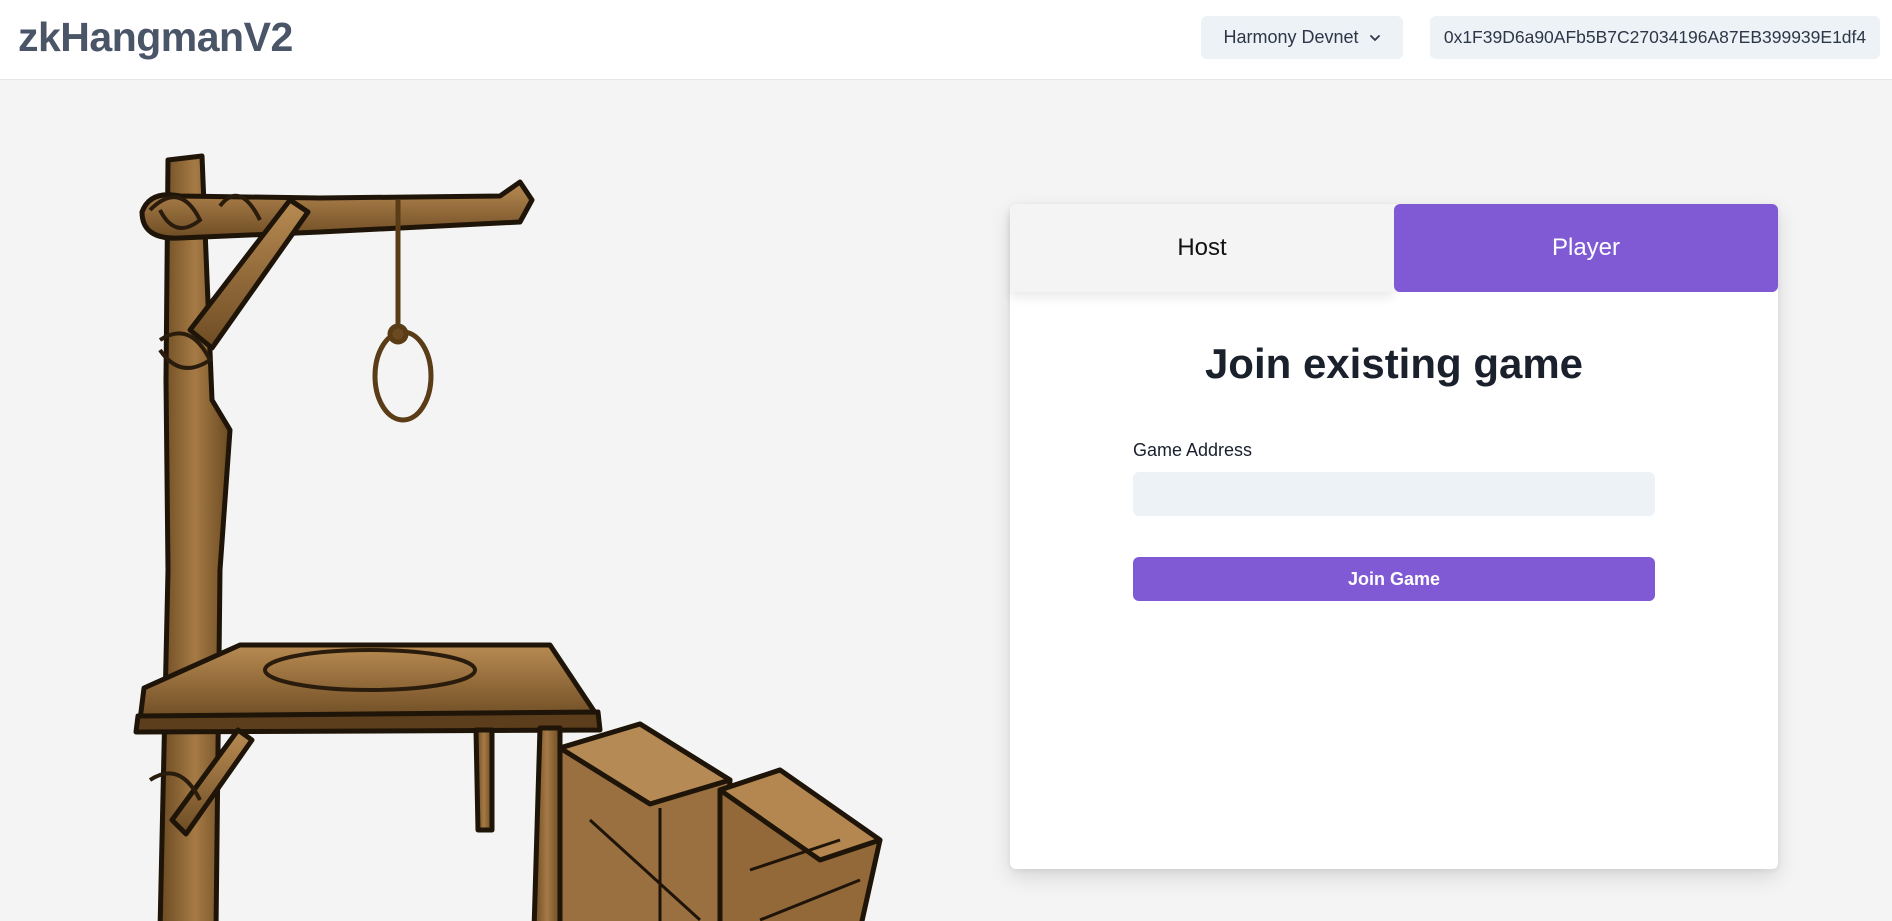 This screenshot has height=921, width=1892. What do you see at coordinates (1394, 363) in the screenshot?
I see `card-heading: Join existing game` at bounding box center [1394, 363].